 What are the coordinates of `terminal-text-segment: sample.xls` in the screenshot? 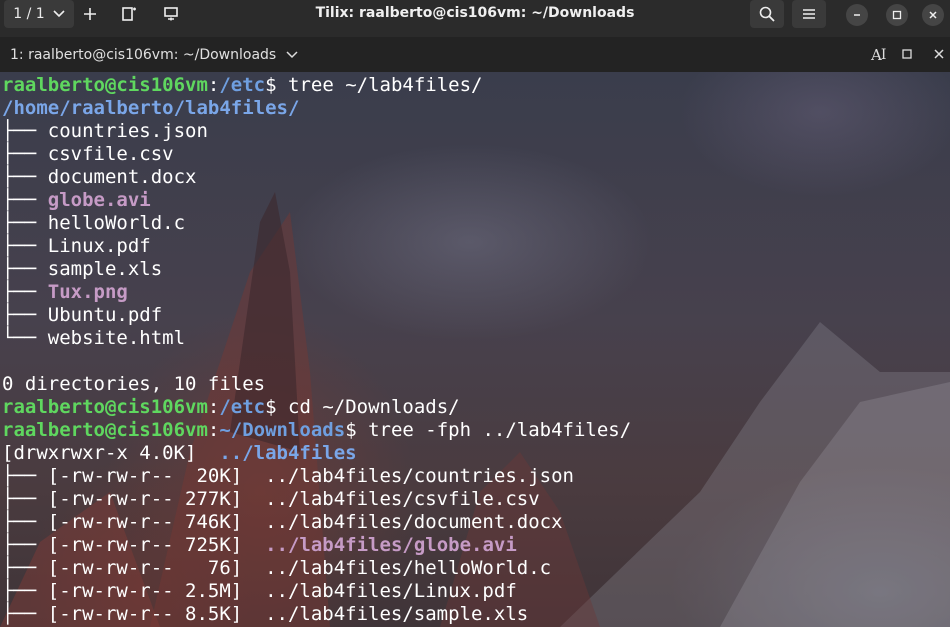 It's located at (105, 269).